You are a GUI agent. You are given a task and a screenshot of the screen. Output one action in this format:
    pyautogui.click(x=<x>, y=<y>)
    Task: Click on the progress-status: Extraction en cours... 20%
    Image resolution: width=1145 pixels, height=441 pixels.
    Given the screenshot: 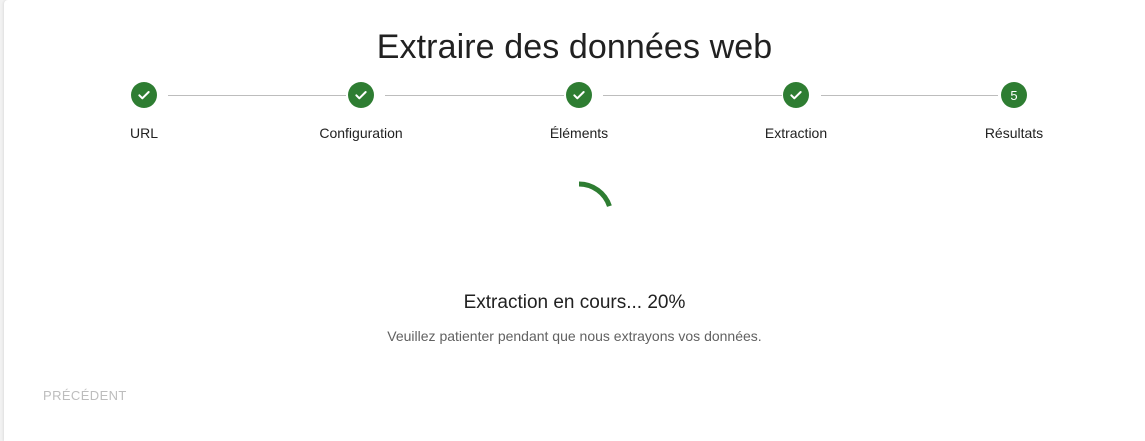 What is the action you would take?
    pyautogui.click(x=574, y=302)
    